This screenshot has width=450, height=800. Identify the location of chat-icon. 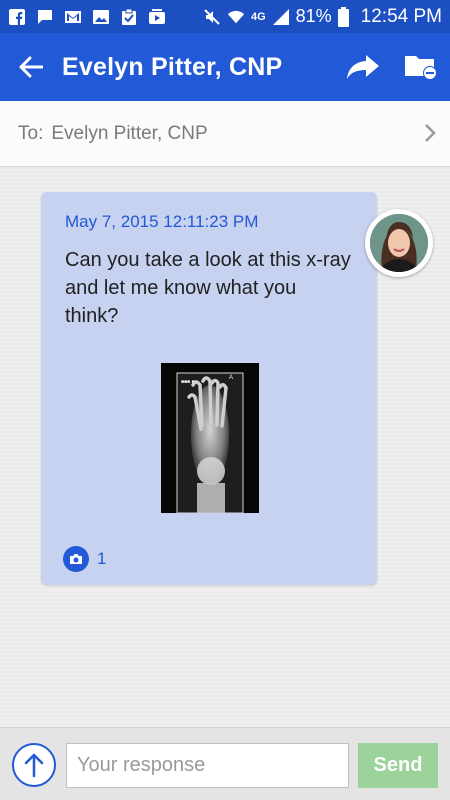
(45, 16).